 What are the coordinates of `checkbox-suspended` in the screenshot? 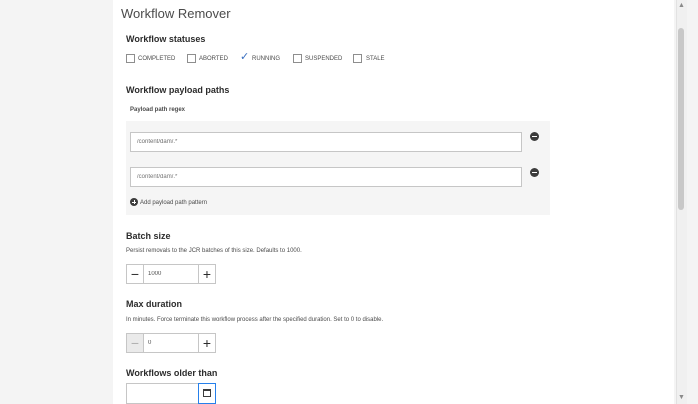 It's located at (297, 58).